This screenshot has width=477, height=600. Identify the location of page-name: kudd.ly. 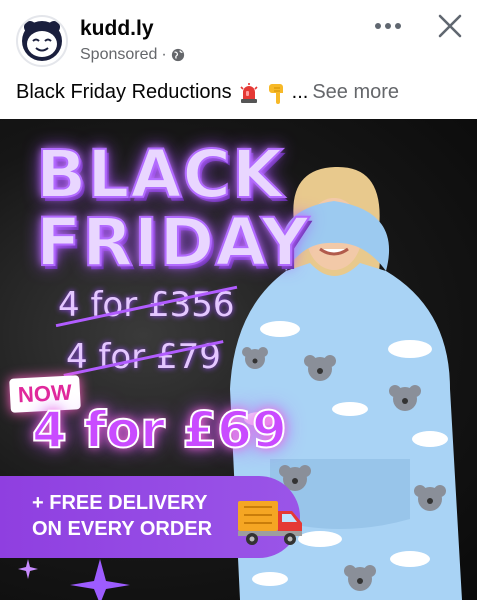
(117, 29).